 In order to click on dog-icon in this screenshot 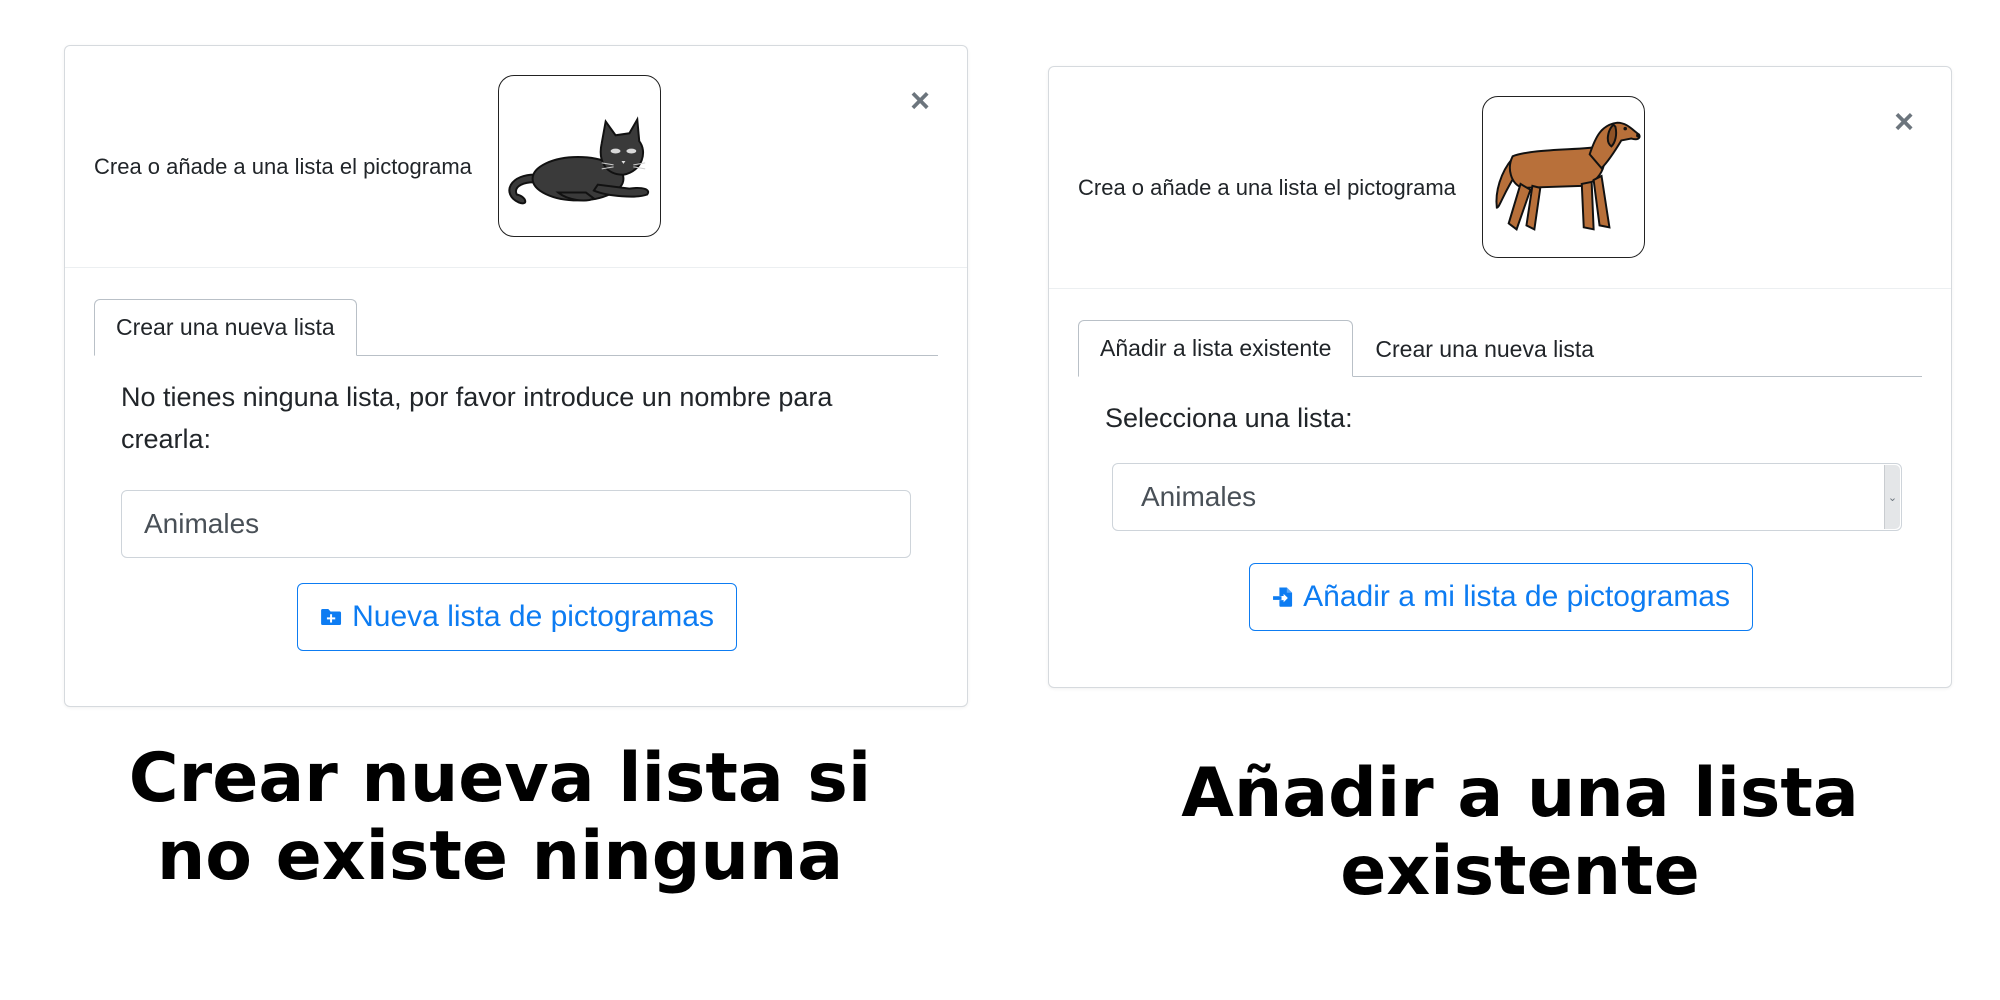, I will do `click(1568, 176)`.